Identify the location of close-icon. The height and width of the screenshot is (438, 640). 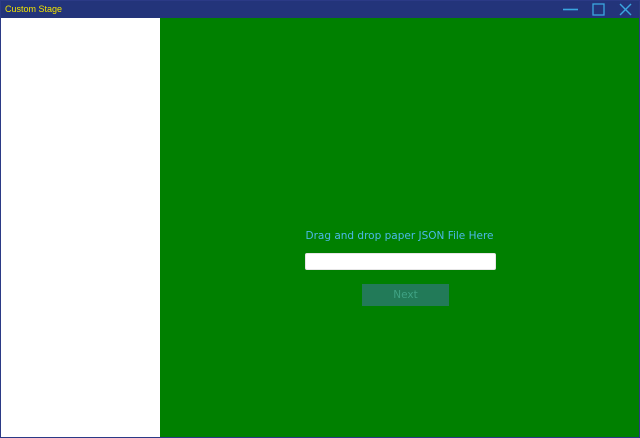
(625, 9).